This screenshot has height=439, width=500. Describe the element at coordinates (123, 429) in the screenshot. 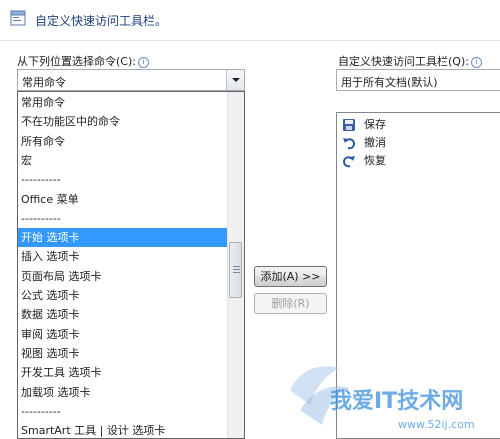

I see `dropdown-option: SmartArt 工具 | 设计 选项卡` at that location.